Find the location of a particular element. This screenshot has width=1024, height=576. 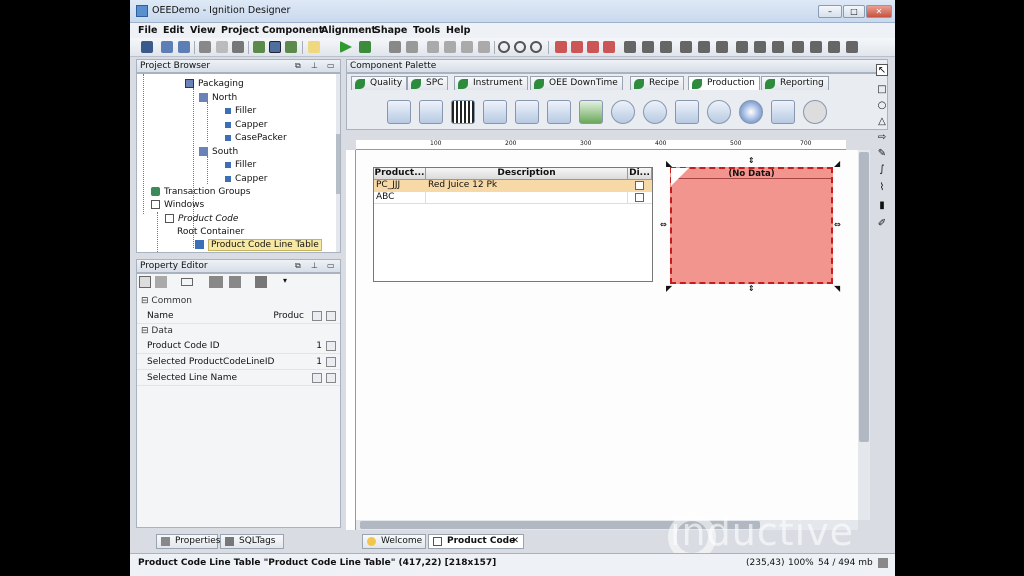

close-tab-icon: ✕ is located at coordinates (515, 541).